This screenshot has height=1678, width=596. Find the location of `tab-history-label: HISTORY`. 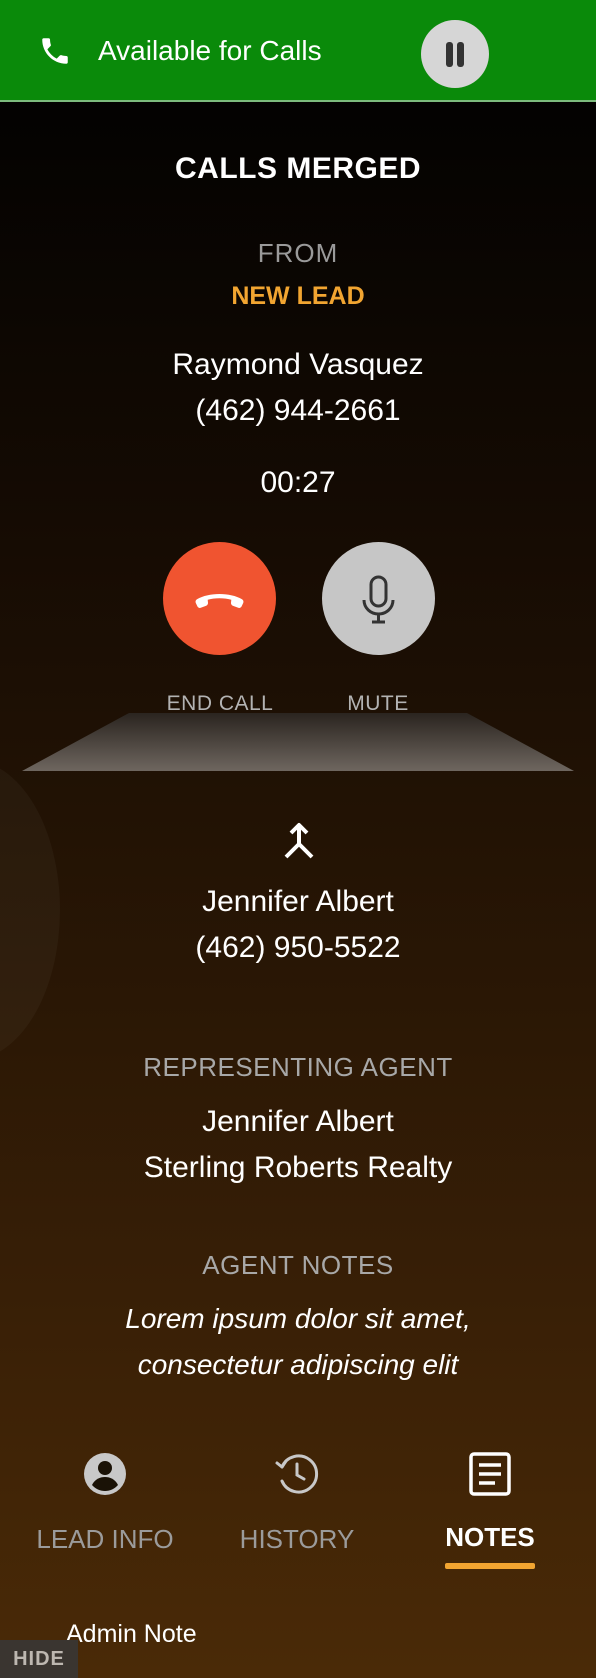

tab-history-label: HISTORY is located at coordinates (297, 1539).